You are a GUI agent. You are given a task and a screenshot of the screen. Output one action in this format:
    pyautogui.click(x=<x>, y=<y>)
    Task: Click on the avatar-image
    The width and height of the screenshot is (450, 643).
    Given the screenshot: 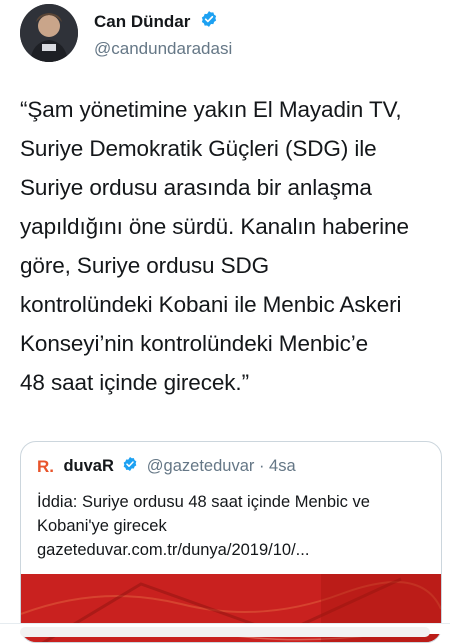 What is the action you would take?
    pyautogui.click(x=49, y=33)
    